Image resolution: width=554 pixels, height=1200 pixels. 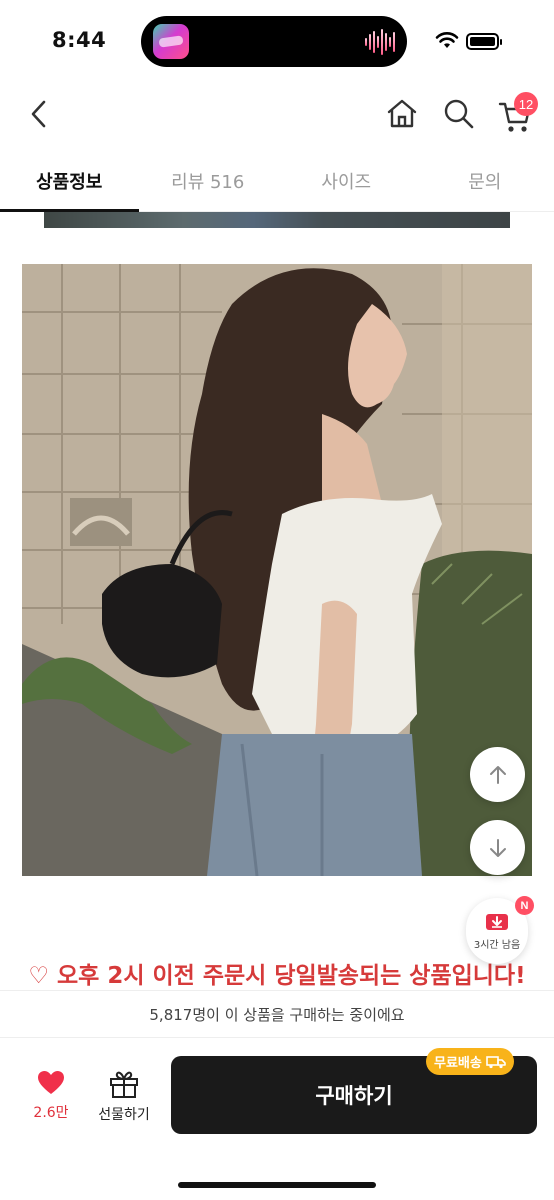 I want to click on home-icon, so click(x=402, y=114).